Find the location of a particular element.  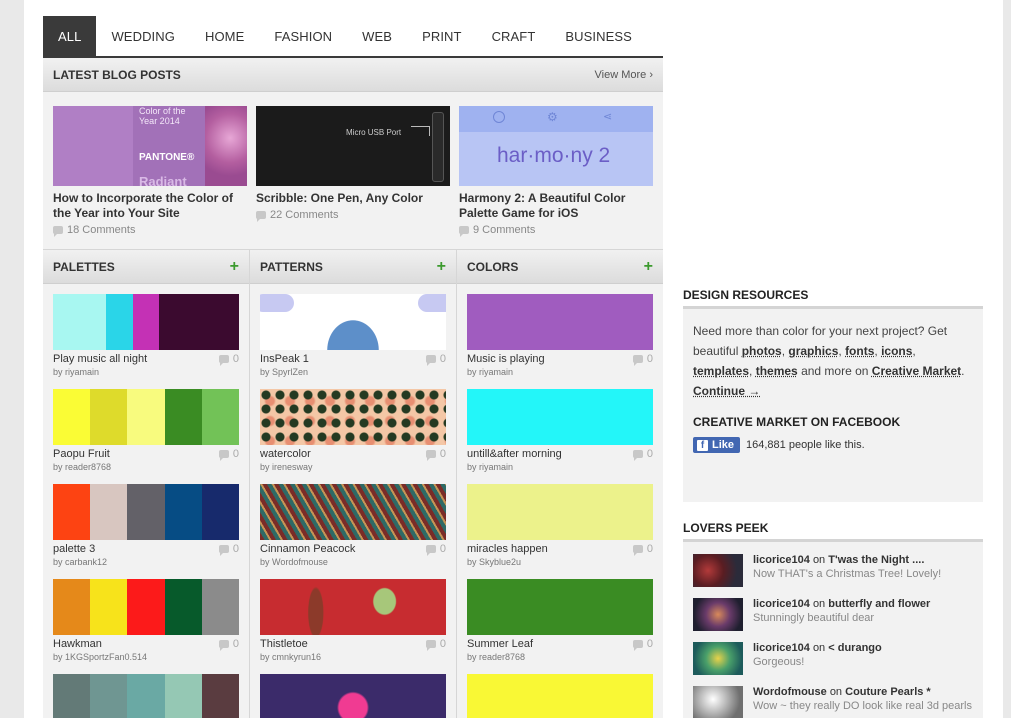

link-themes: themes is located at coordinates (777, 371).